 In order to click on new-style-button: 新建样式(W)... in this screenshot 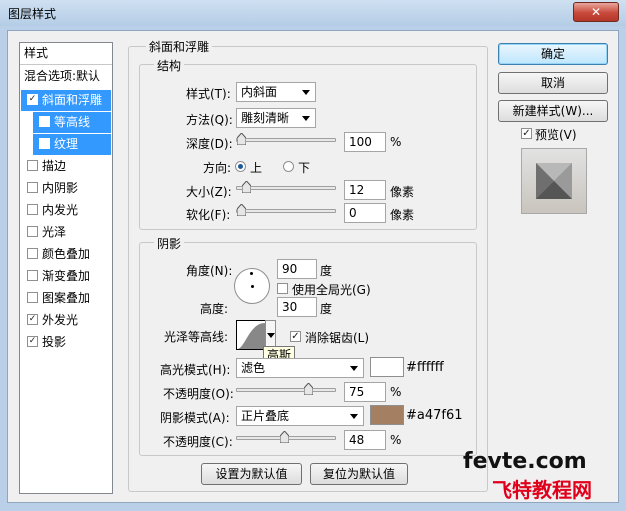, I will do `click(553, 111)`.